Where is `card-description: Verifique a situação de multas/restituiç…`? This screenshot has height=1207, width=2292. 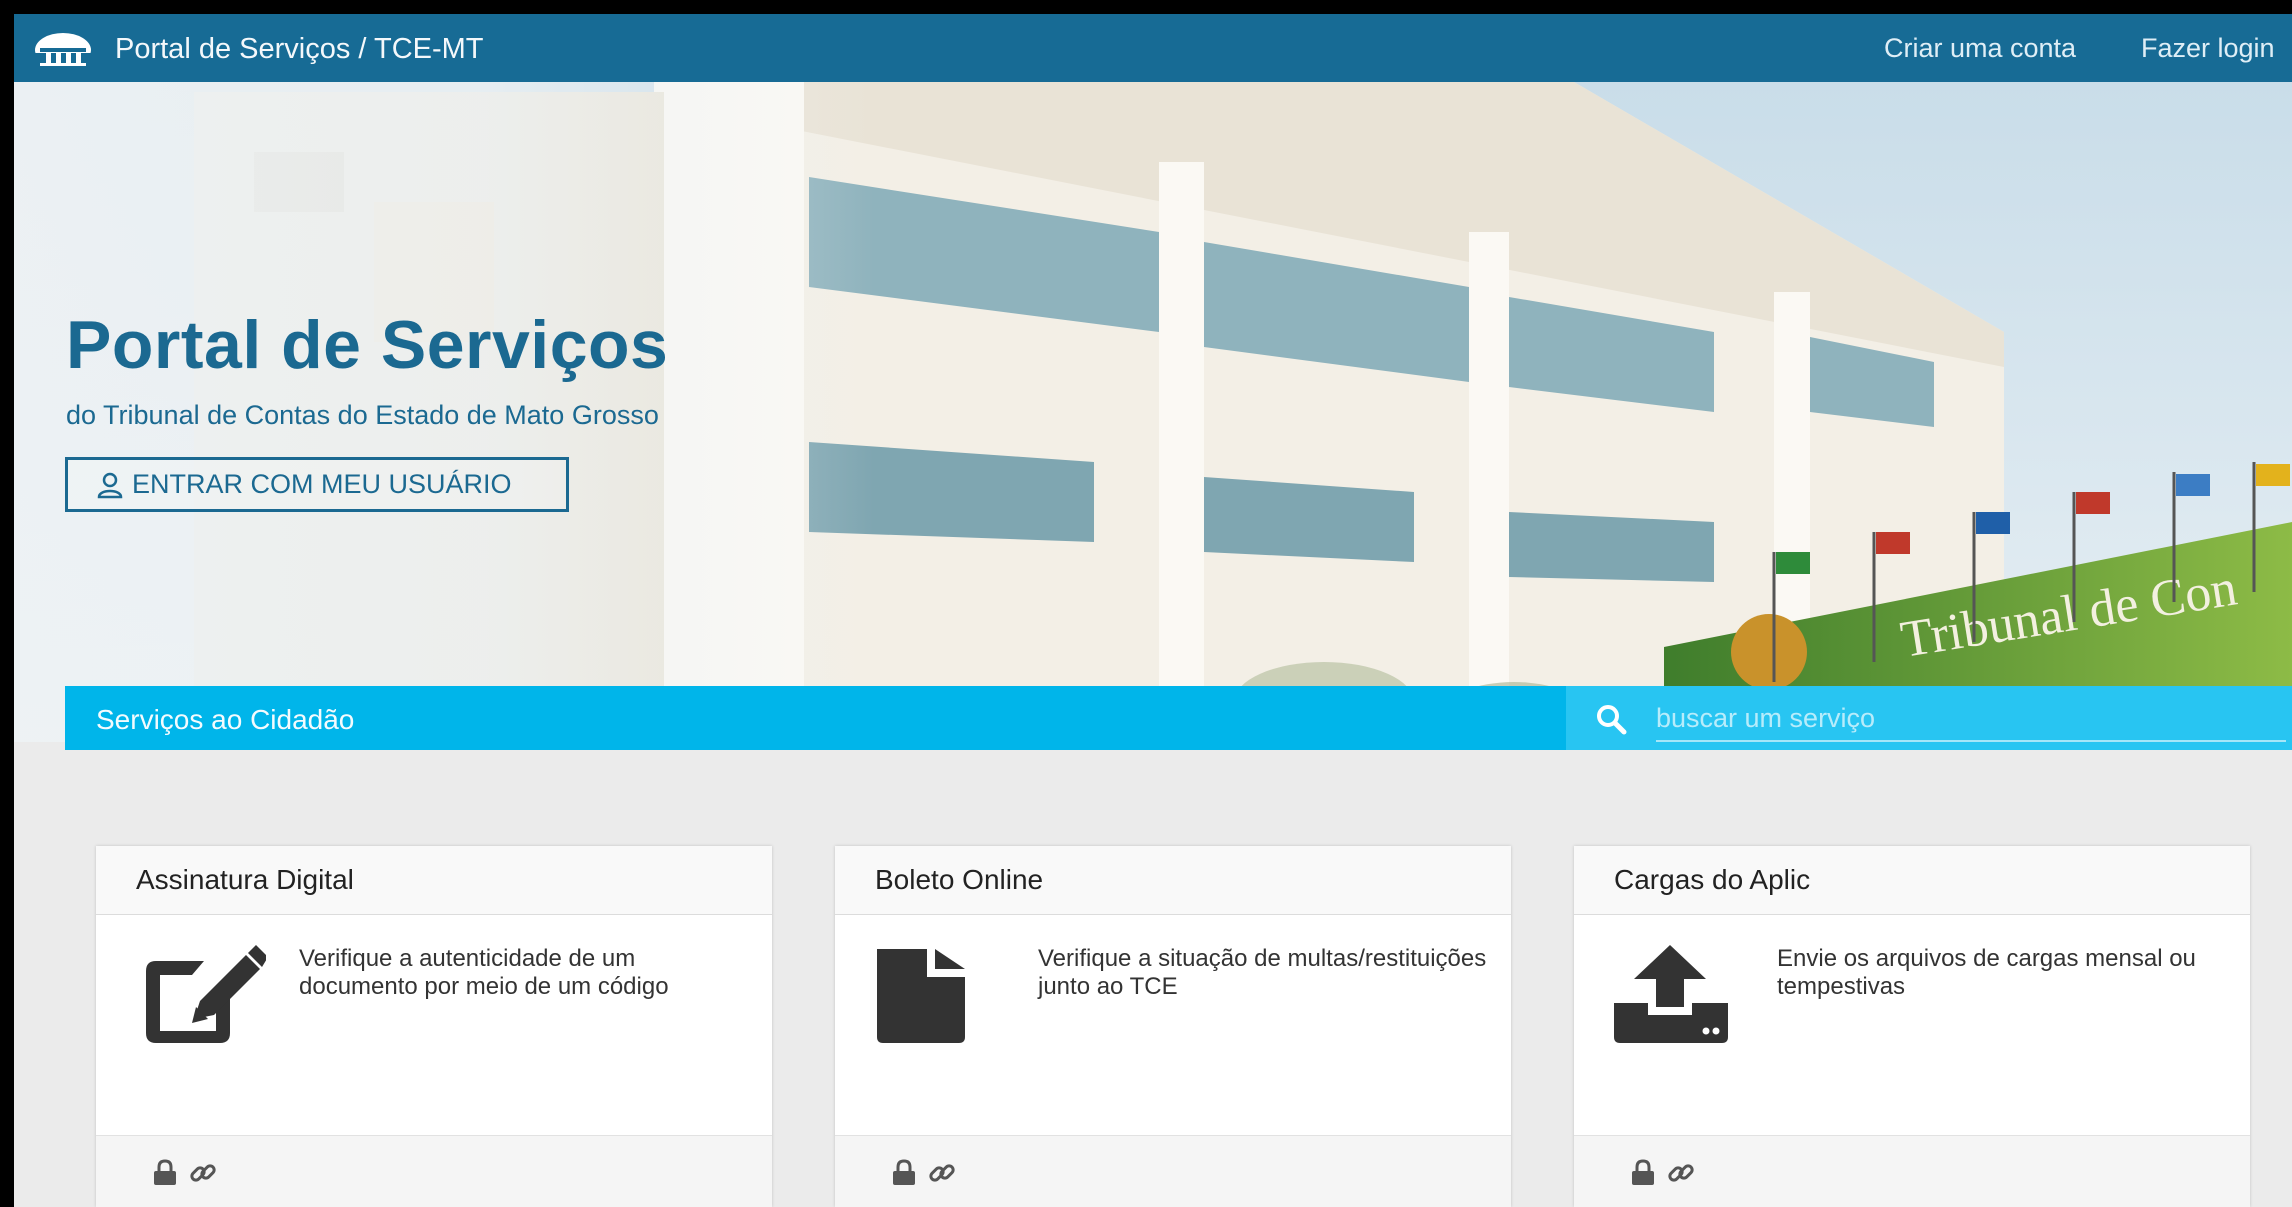
card-description: Verifique a situação de multas/restituiç… is located at coordinates (1262, 972).